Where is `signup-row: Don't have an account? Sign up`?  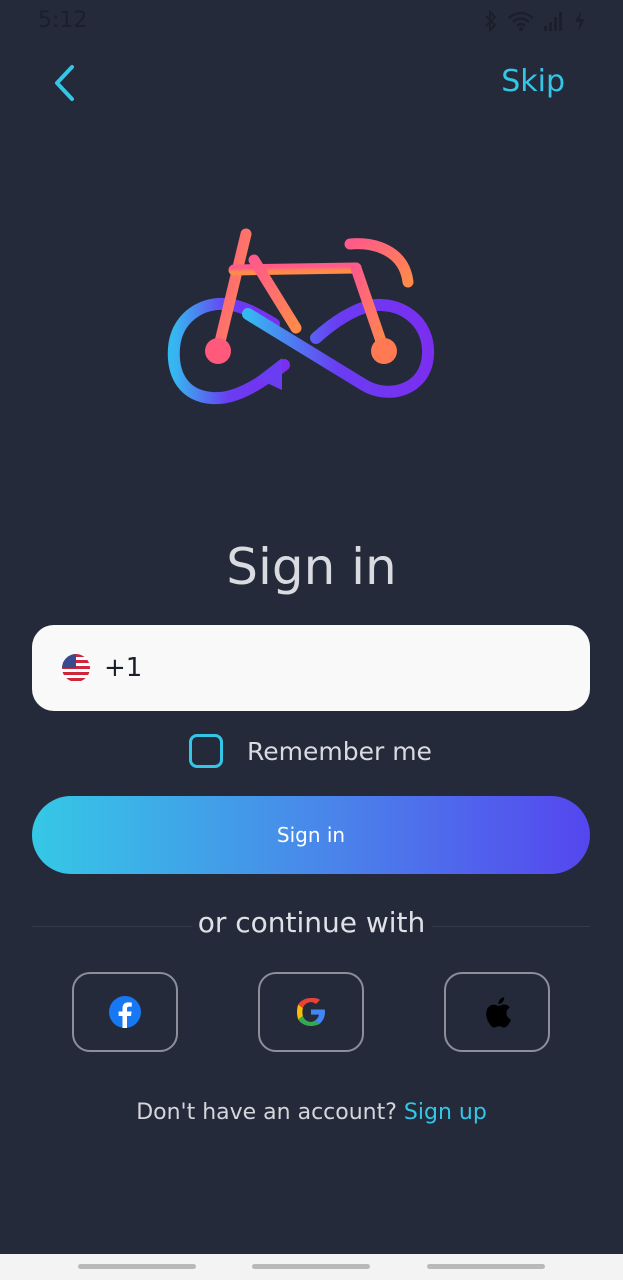 signup-row: Don't have an account? Sign up is located at coordinates (311, 1112).